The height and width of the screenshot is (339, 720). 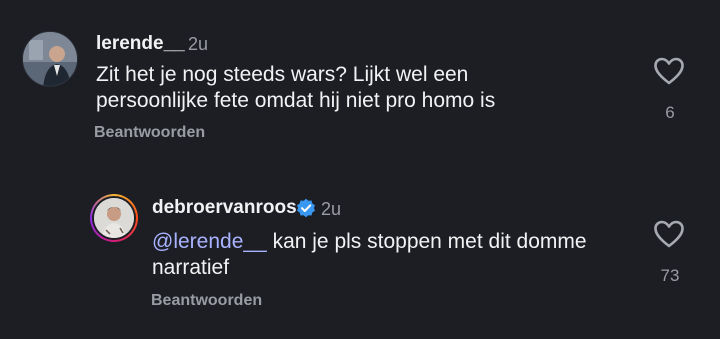 I want to click on verified-badge-icon, so click(x=306, y=208).